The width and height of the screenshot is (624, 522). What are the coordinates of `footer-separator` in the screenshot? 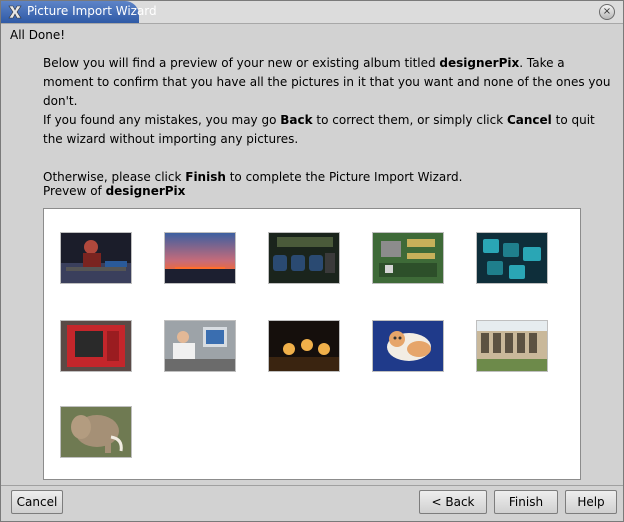 It's located at (312, 485).